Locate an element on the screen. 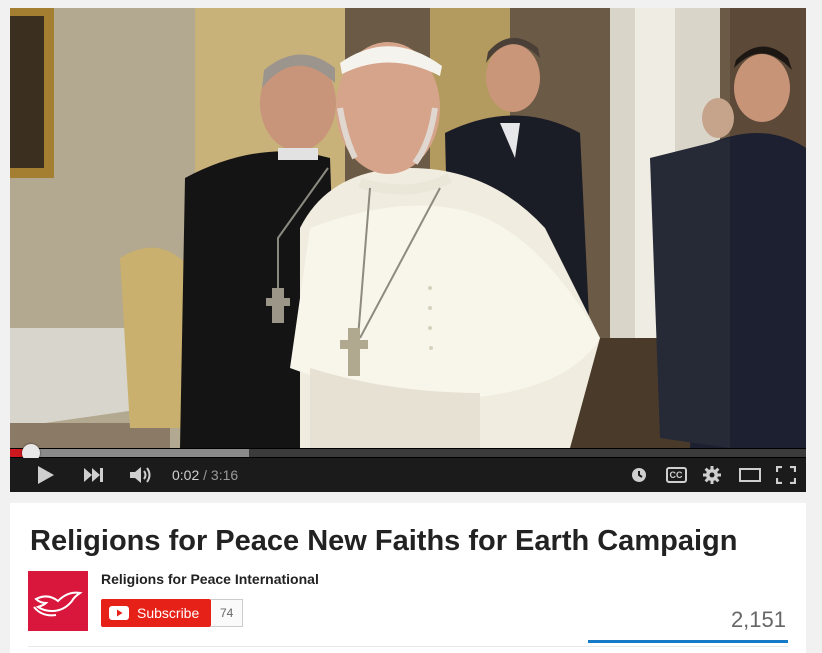 Image resolution: width=822 pixels, height=653 pixels. play-button is located at coordinates (46, 475).